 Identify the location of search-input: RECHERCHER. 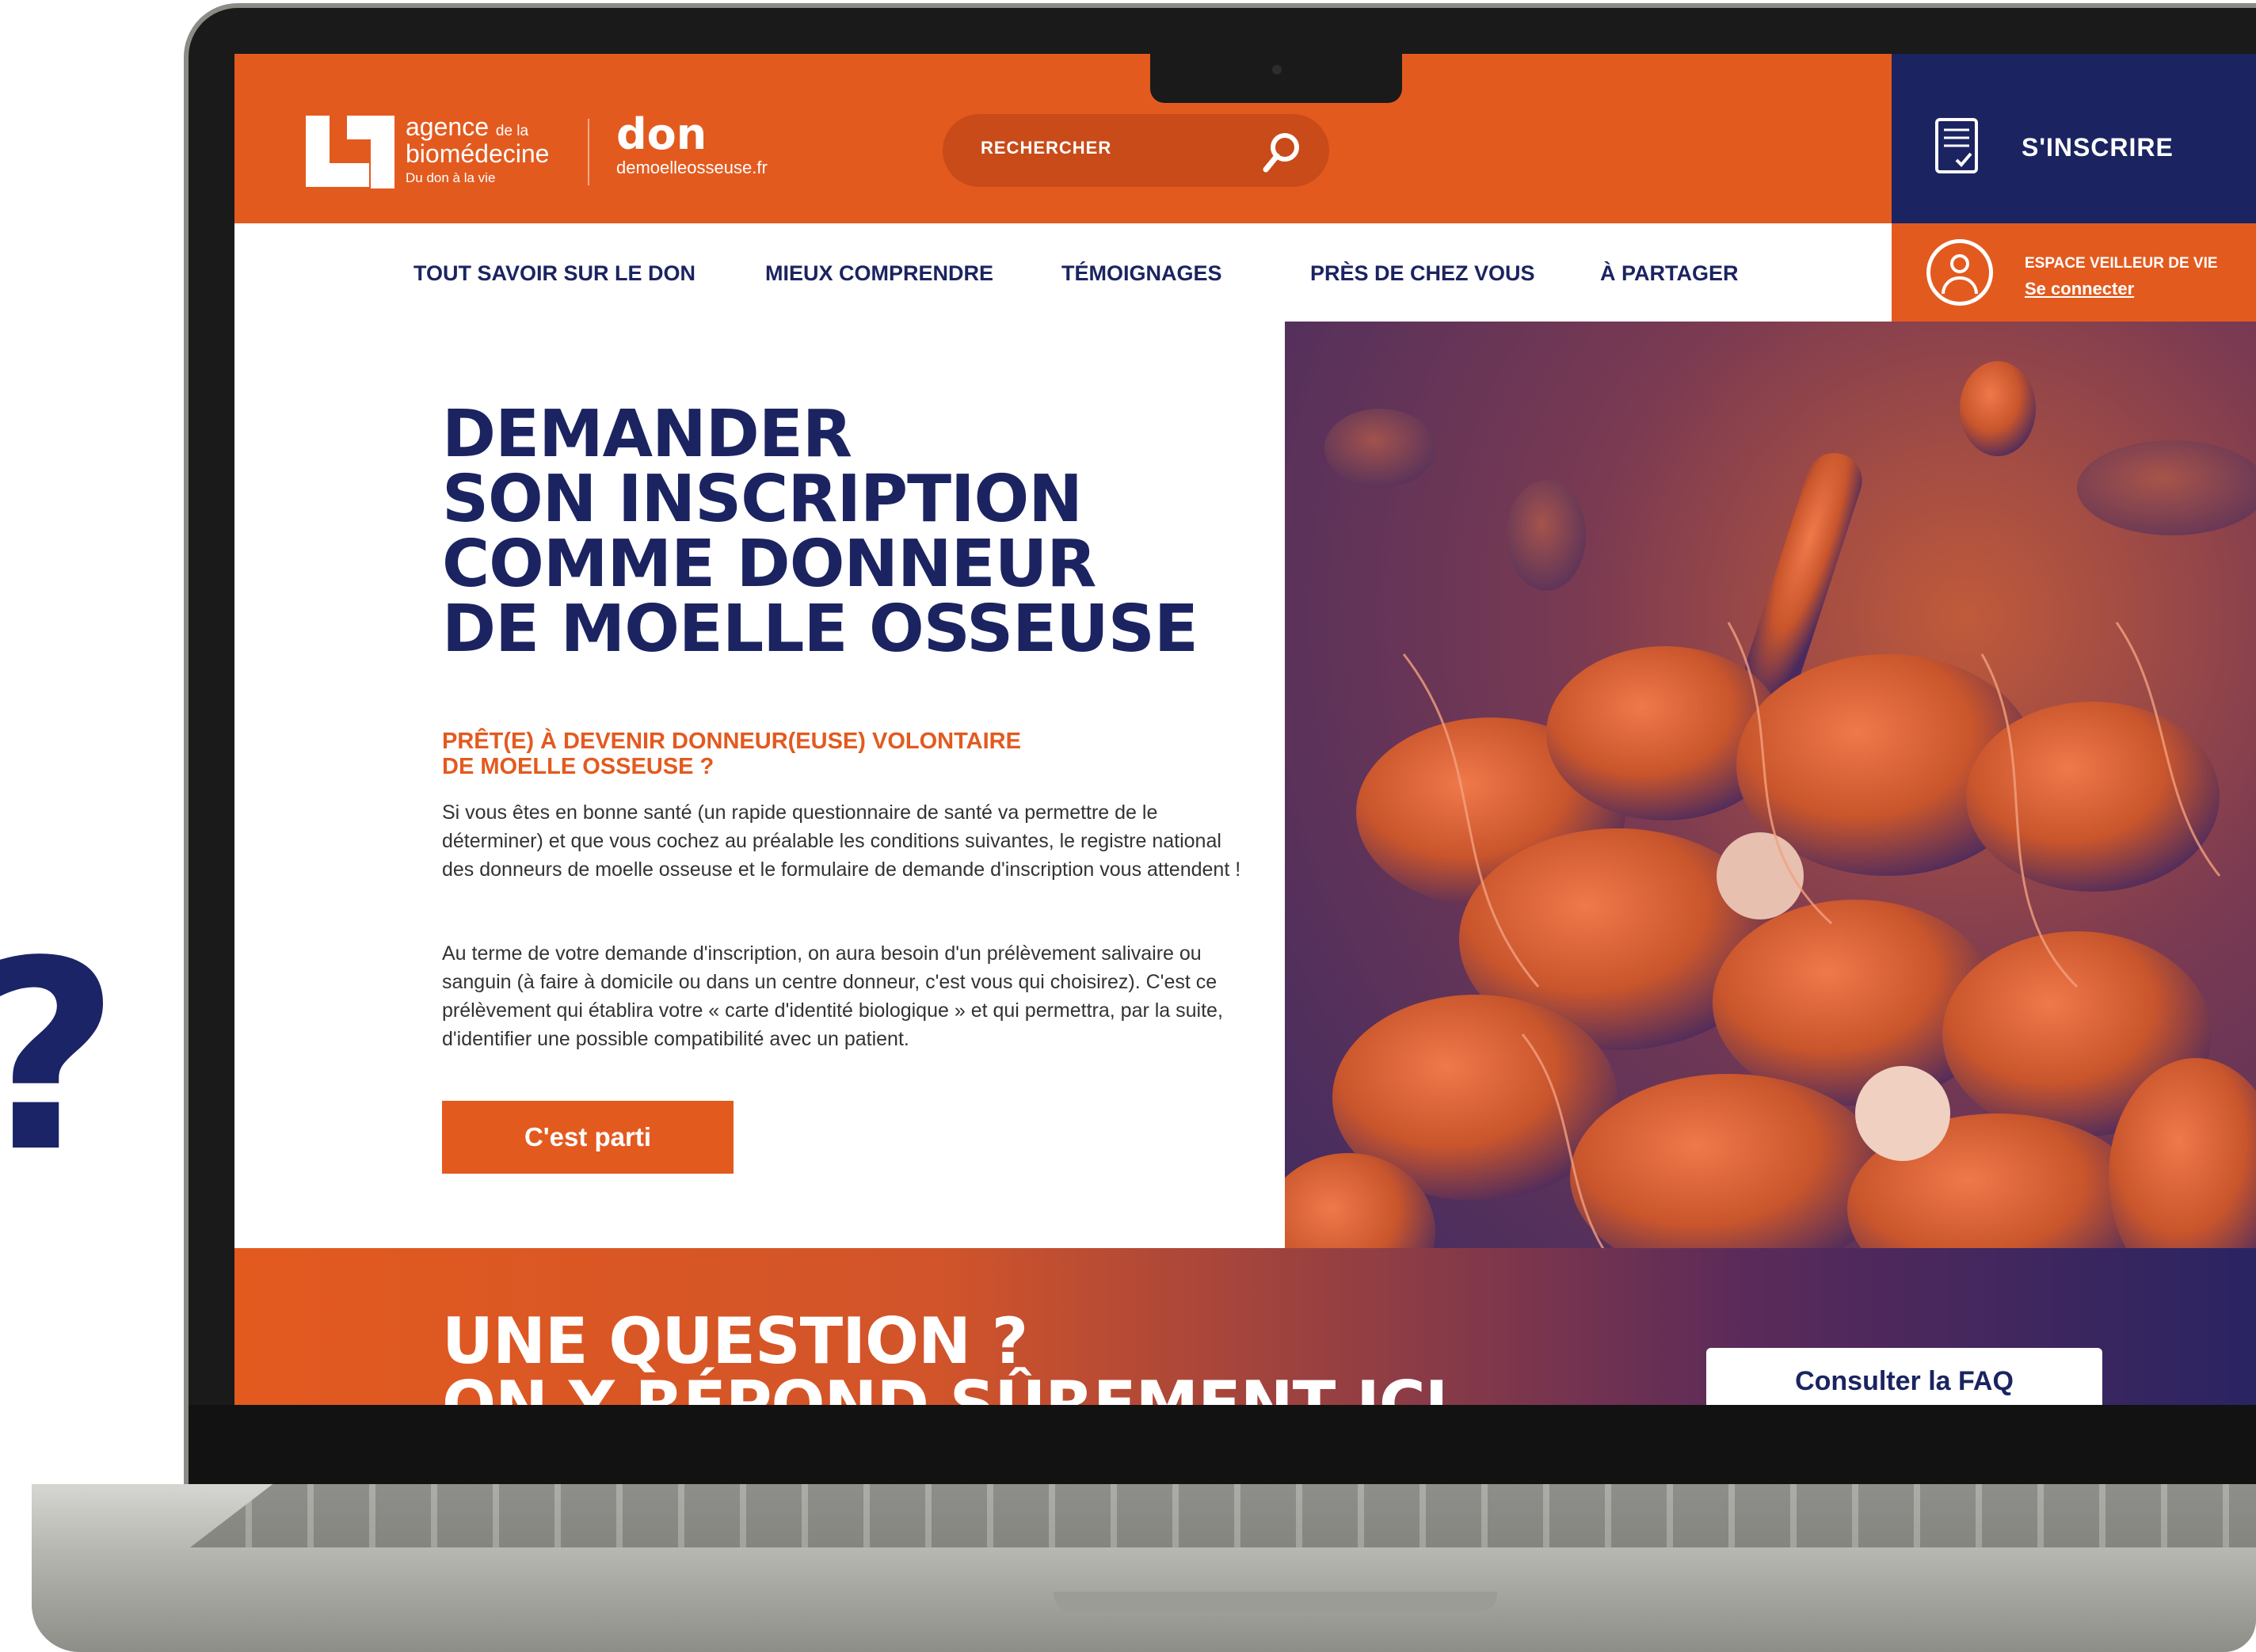
(1136, 150).